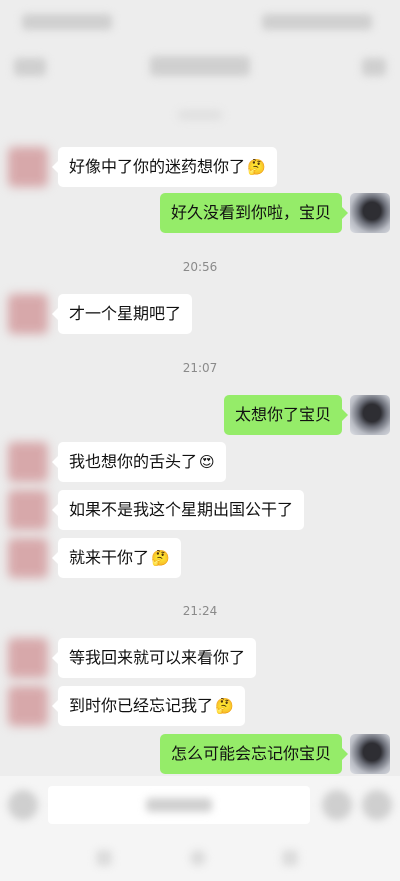  I want to click on message-bubble-incoming: 好像中了你的迷药想你了 🤔, so click(164, 167).